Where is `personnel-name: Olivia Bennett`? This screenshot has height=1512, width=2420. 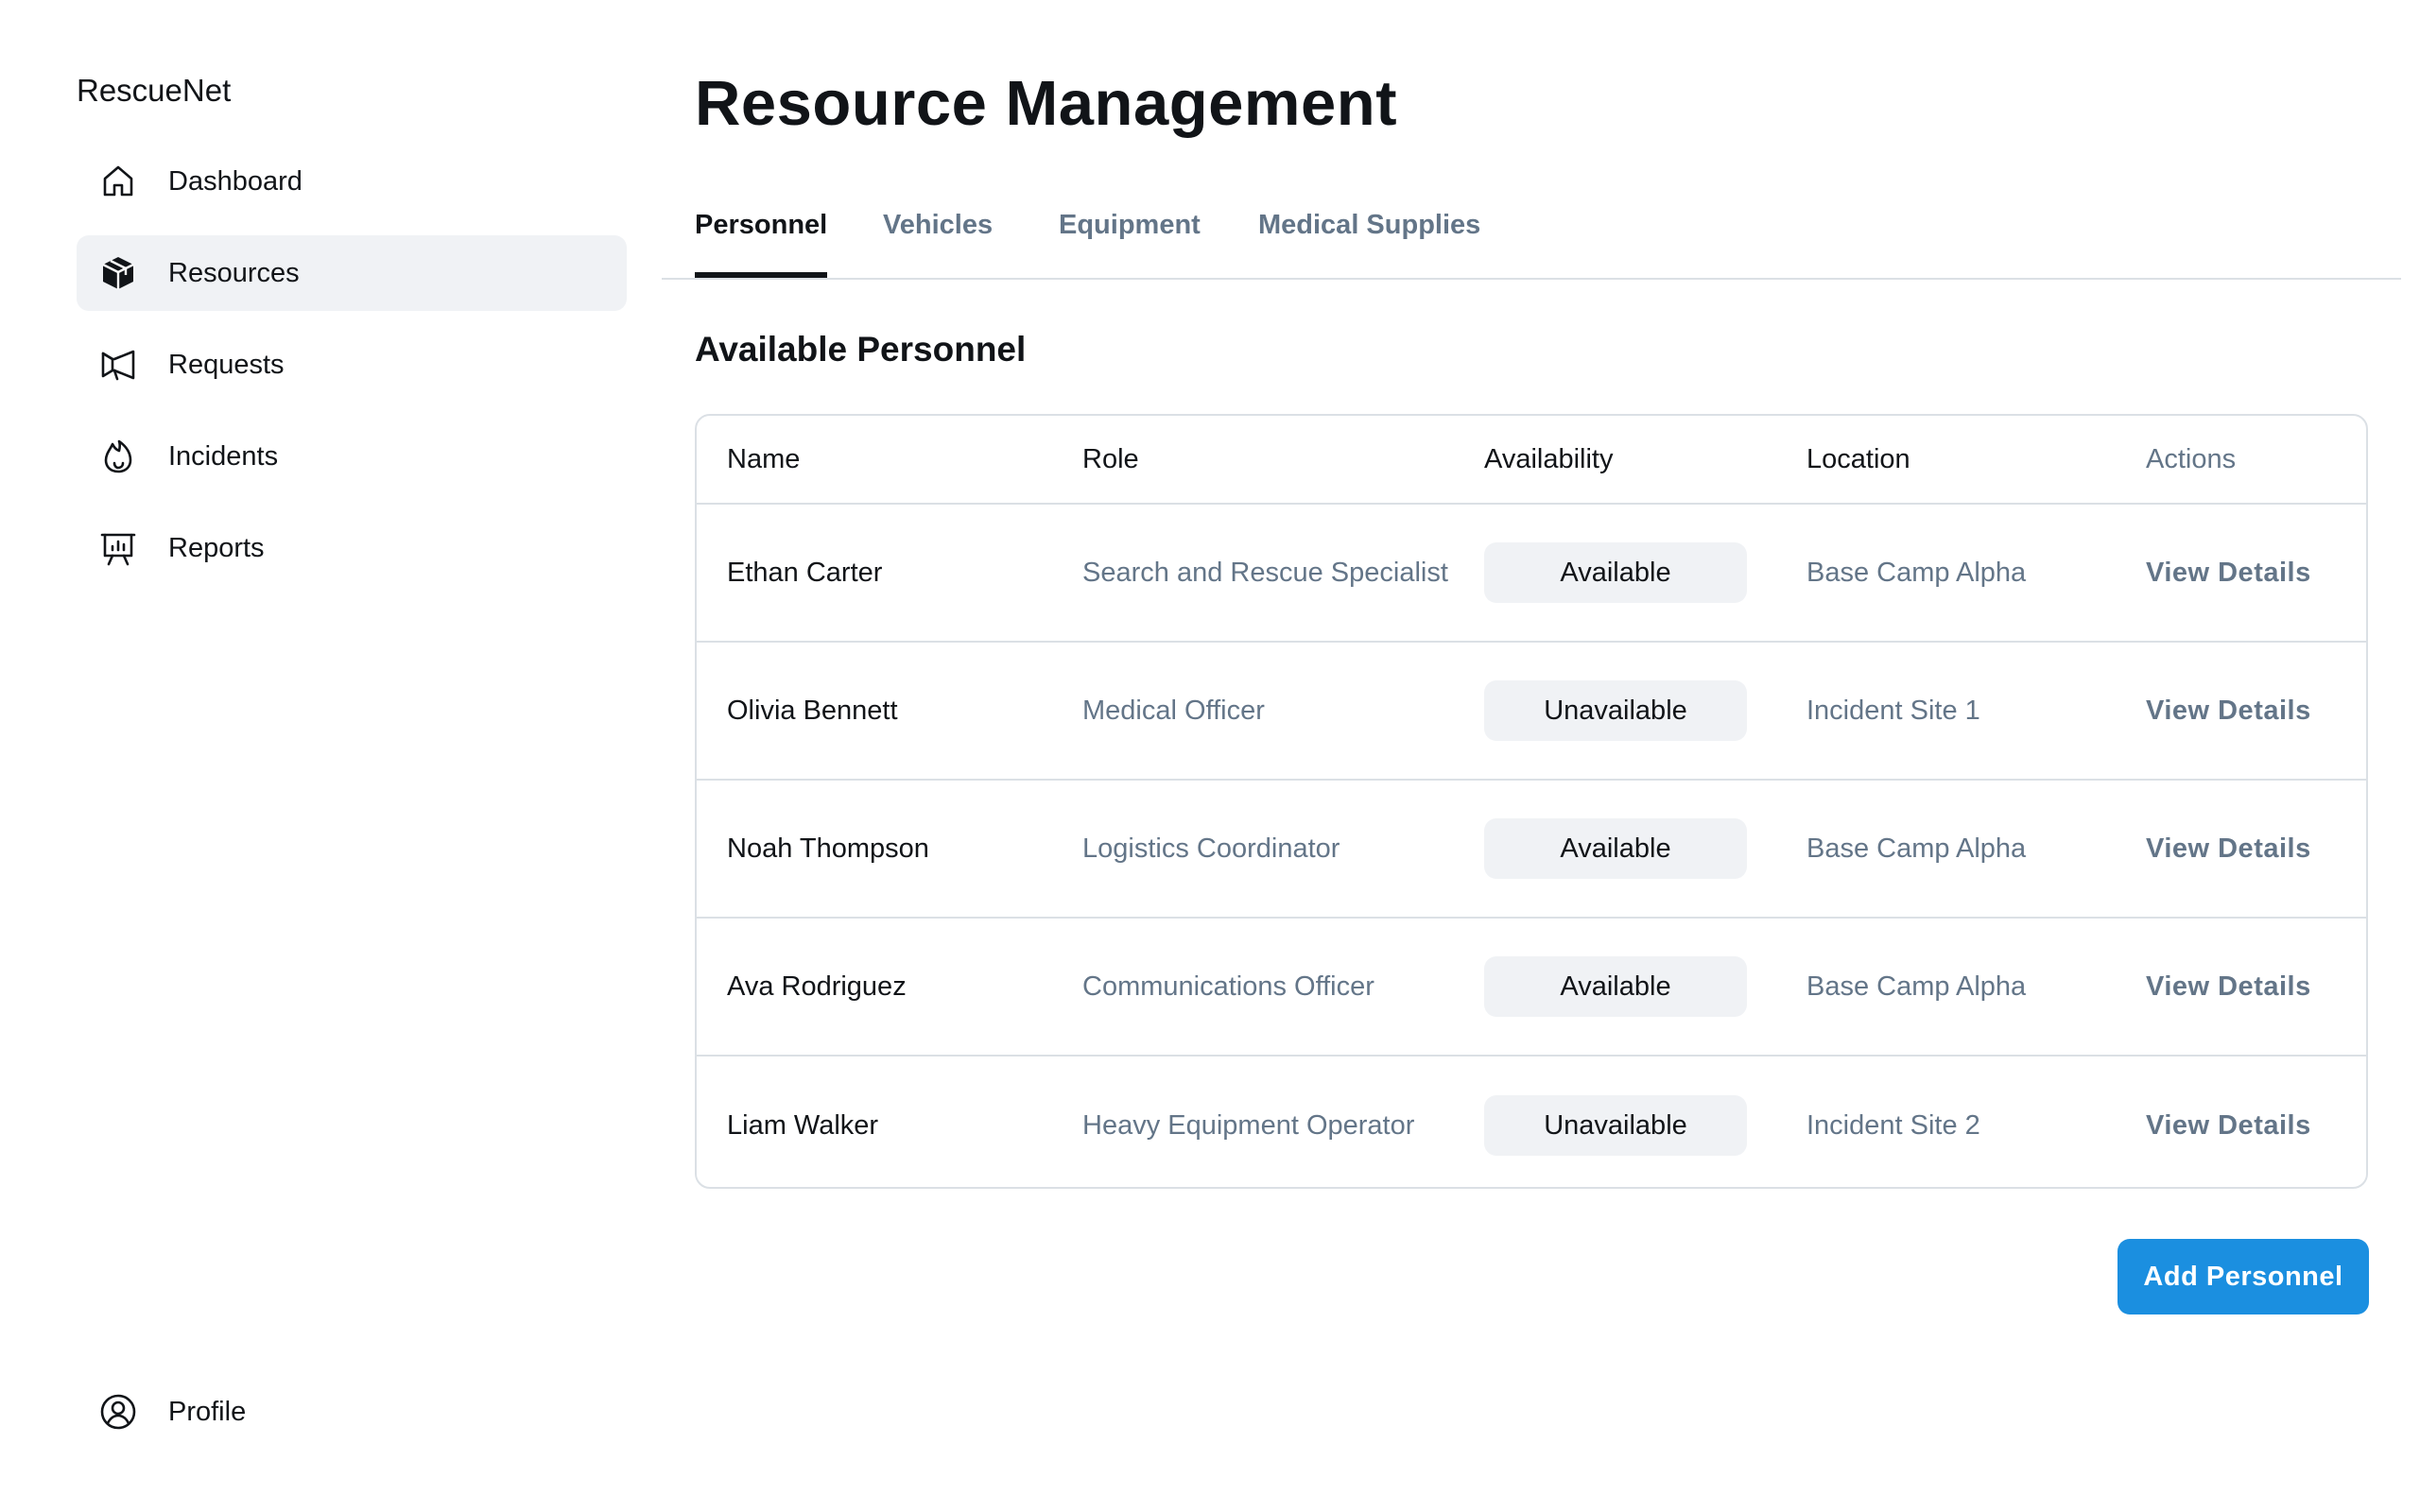
personnel-name: Olivia Bennett is located at coordinates (813, 711).